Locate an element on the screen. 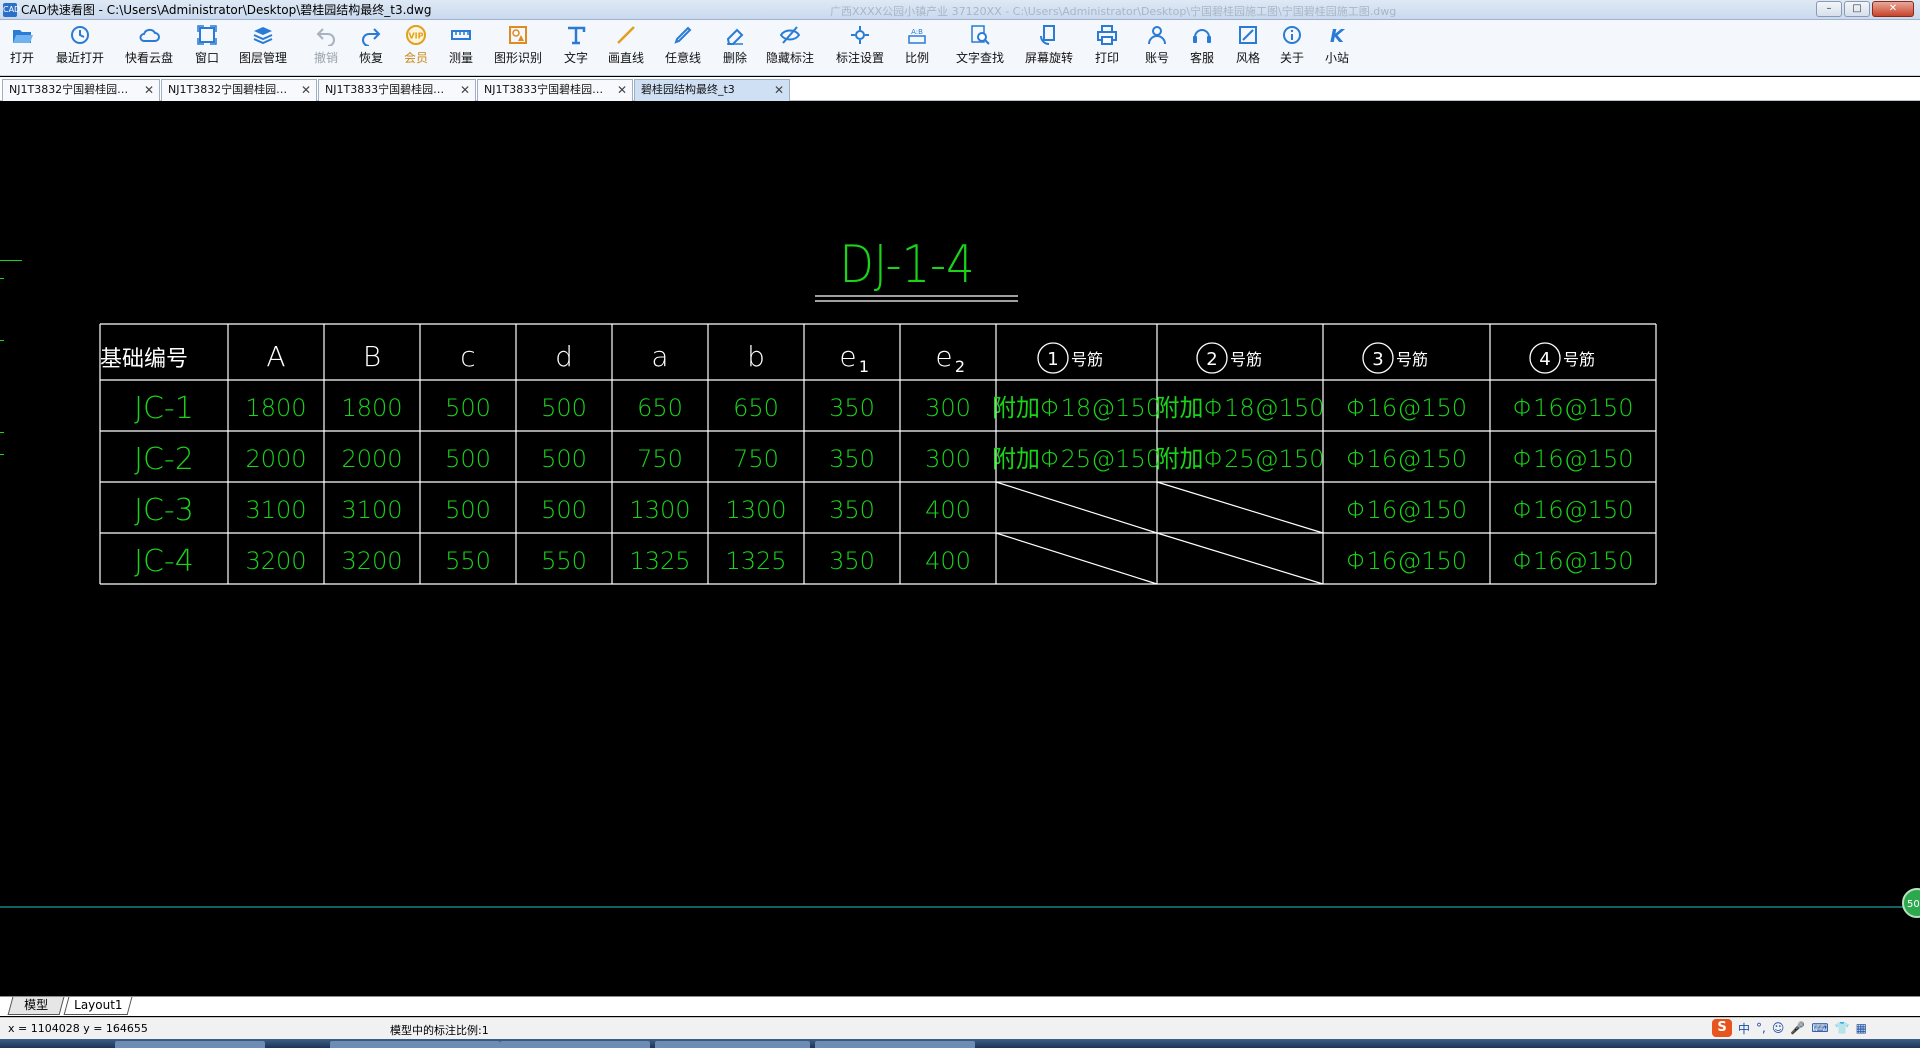 The height and width of the screenshot is (1048, 1920). print-button: 打印 is located at coordinates (1107, 48).